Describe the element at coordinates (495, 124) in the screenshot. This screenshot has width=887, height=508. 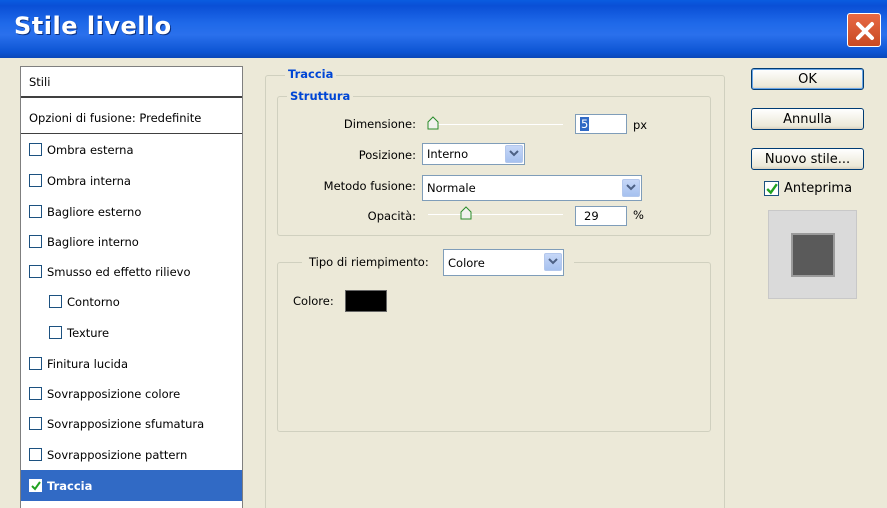
I see `size-slider-track` at that location.